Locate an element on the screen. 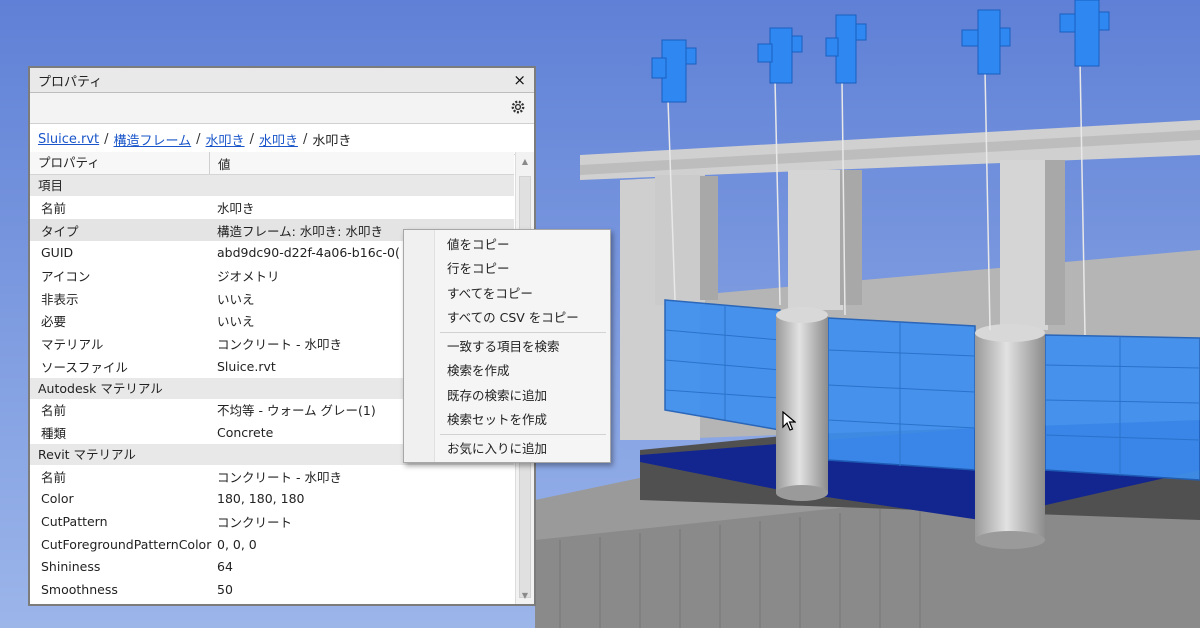 This screenshot has width=1200, height=628. property-row: Color 180, 180, 180 is located at coordinates (272, 499).